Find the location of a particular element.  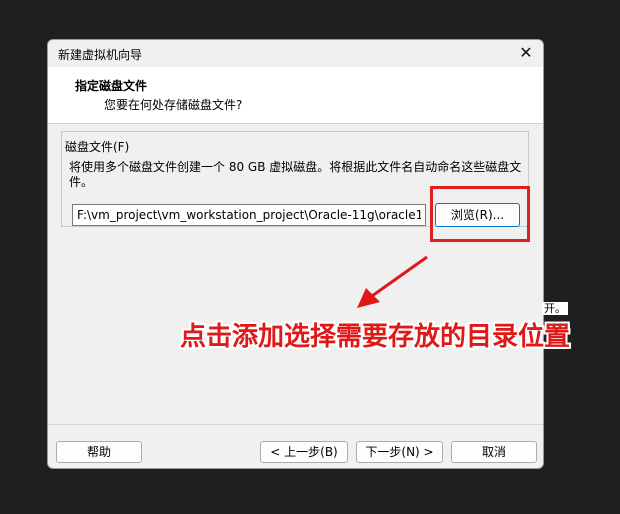

annotation-arrow-icon is located at coordinates (392, 281).